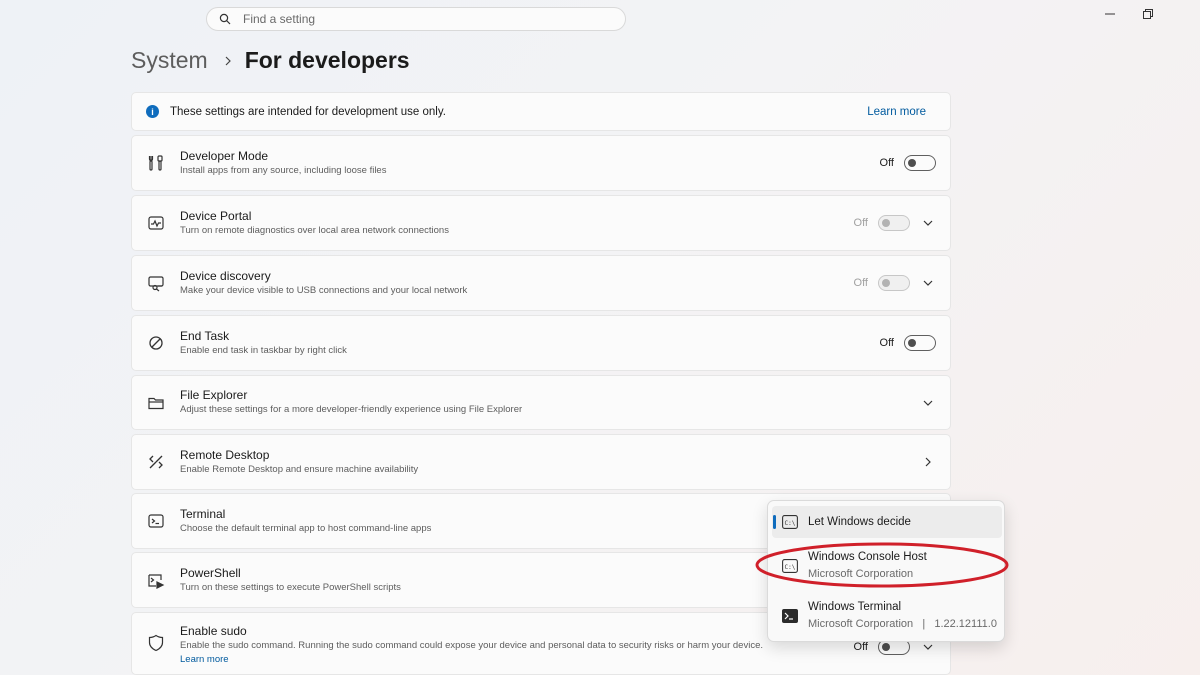 Image resolution: width=1200 pixels, height=675 pixels. Describe the element at coordinates (156, 580) in the screenshot. I see `powershell-icon` at that location.